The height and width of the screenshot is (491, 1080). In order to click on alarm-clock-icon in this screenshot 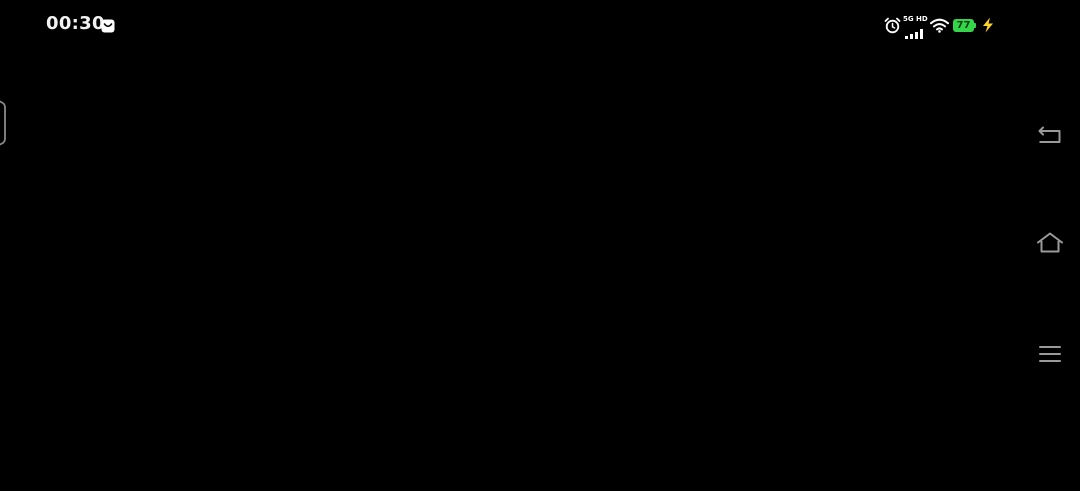, I will do `click(892, 25)`.